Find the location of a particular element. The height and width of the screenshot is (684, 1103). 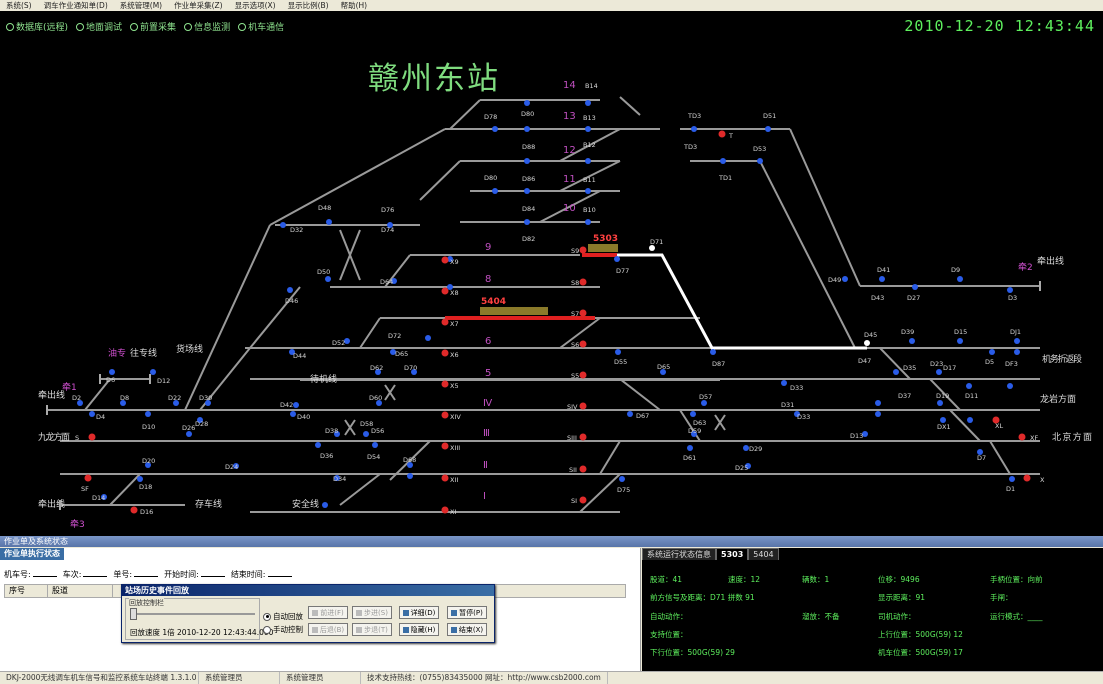

active-route is located at coordinates (742, 301).